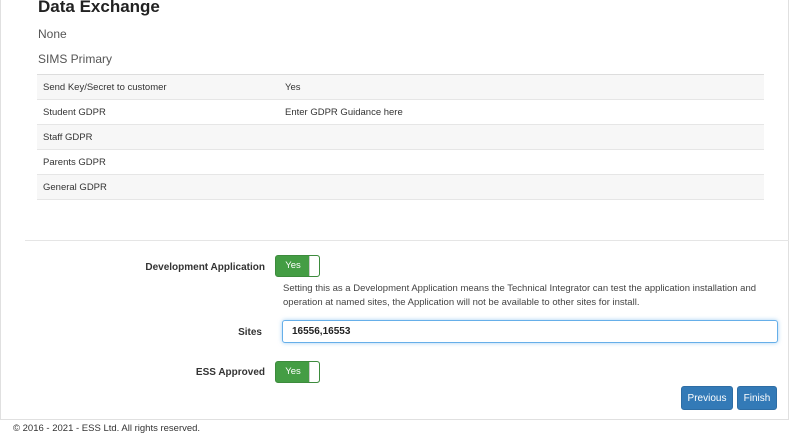 The width and height of the screenshot is (800, 442). I want to click on table-row: Staff GDPR, so click(400, 137).